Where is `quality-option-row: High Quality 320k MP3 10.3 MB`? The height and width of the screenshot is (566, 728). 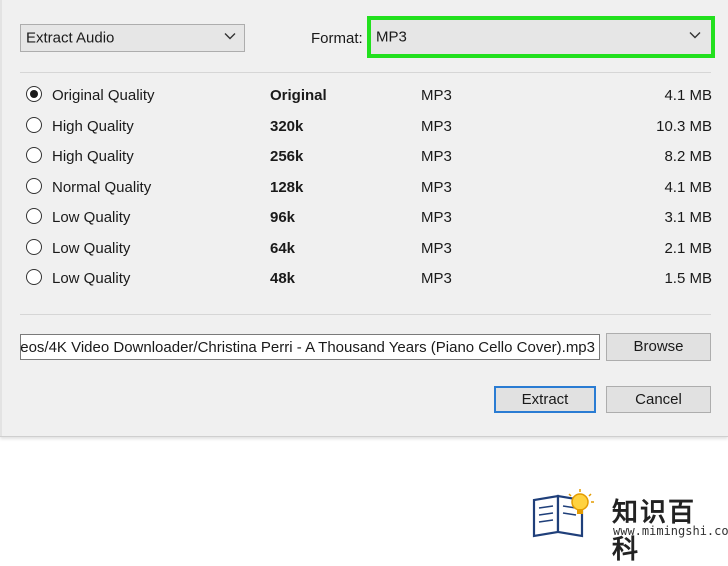
quality-option-row: High Quality 320k MP3 10.3 MB is located at coordinates (364, 127).